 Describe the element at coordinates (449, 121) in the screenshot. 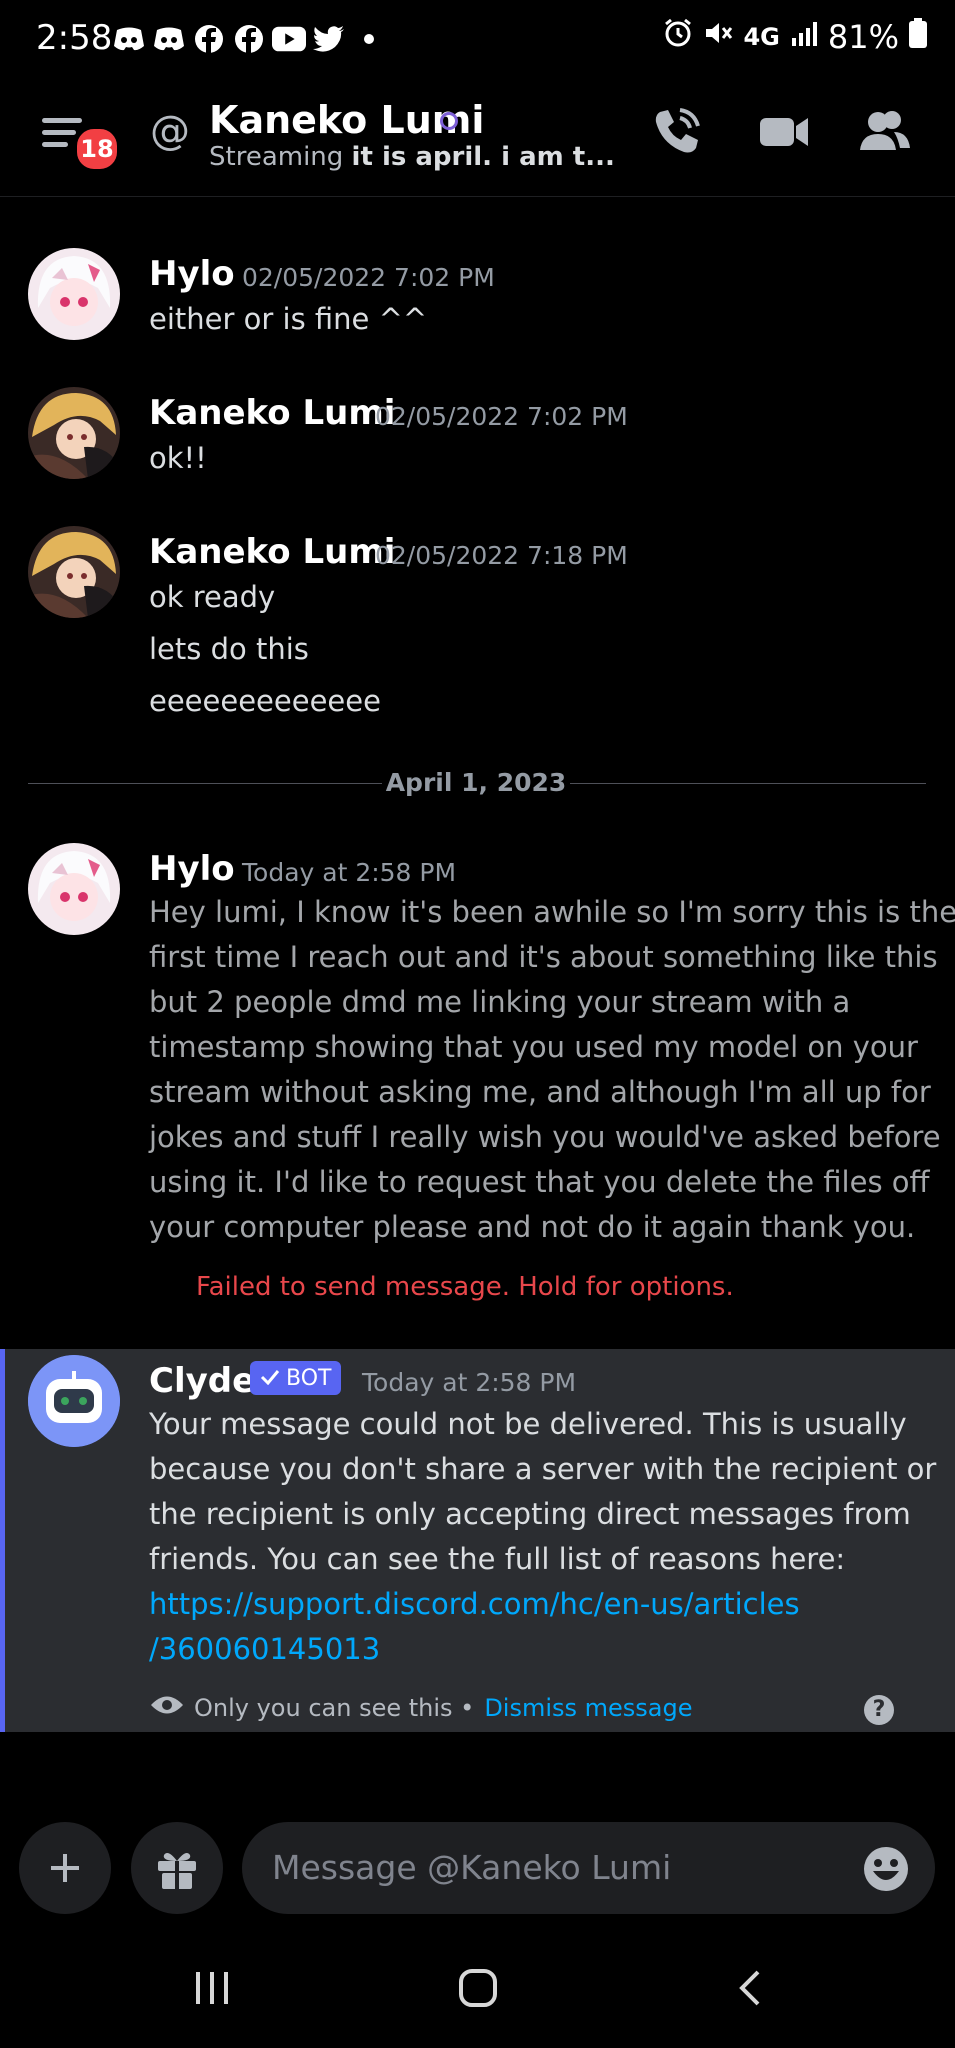

I see `streaming-status-icon` at that location.